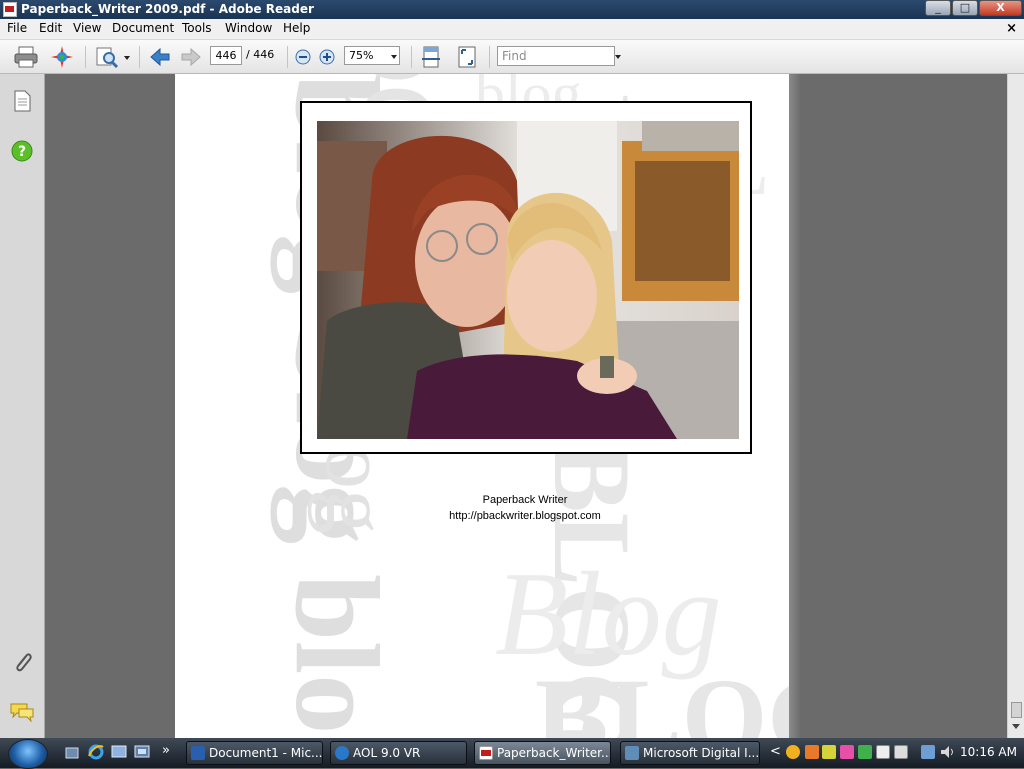 The image size is (1024, 769). I want to click on vertical-scrollbar, so click(1015, 406).